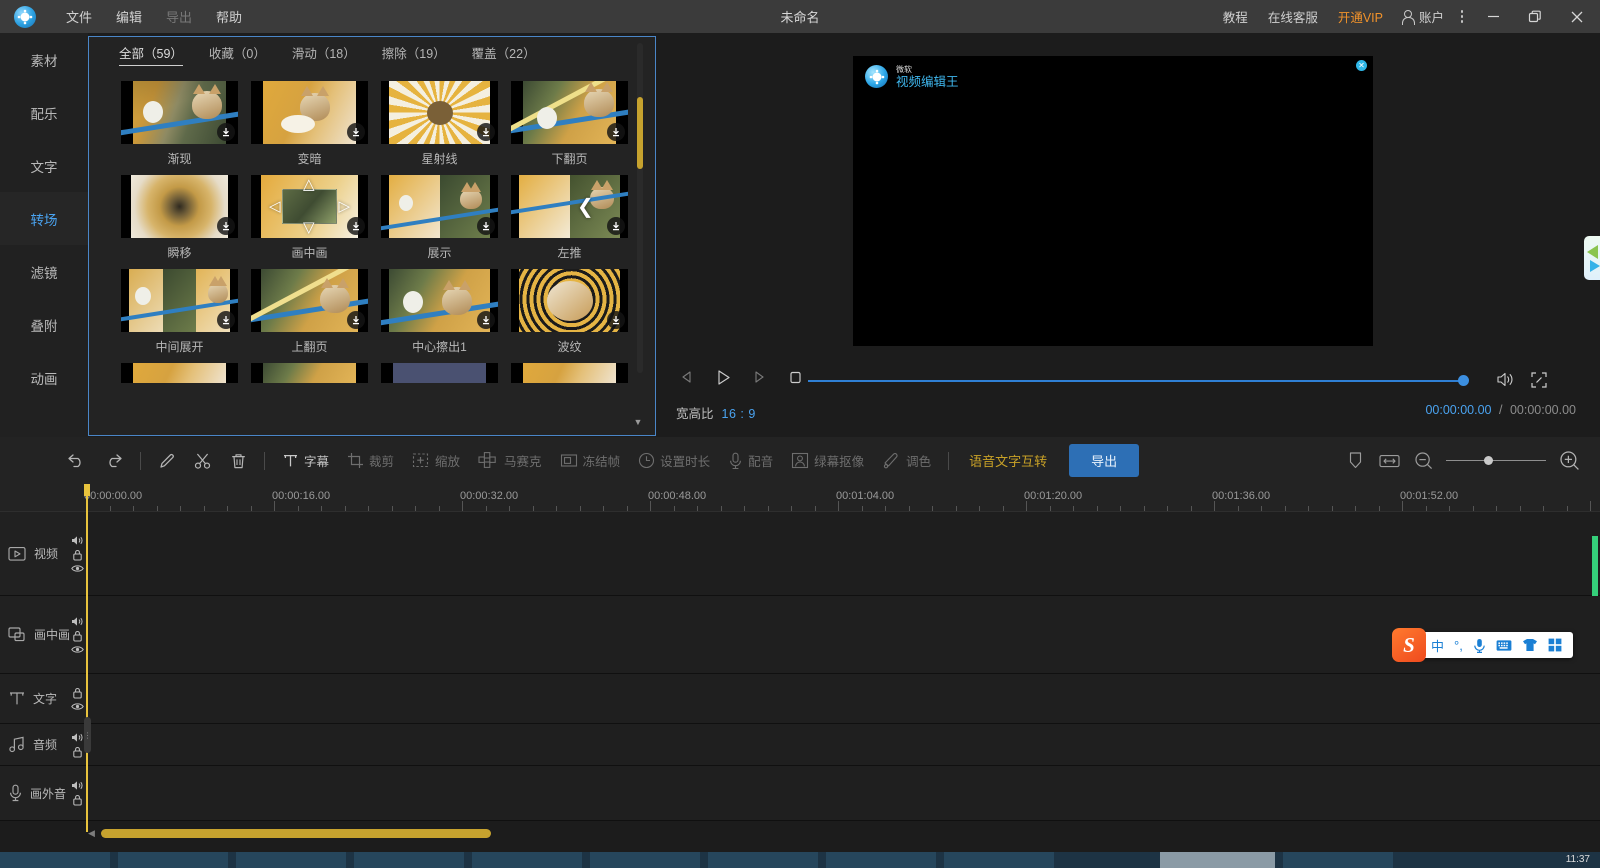  I want to click on volume-slider-knob, so click(1463, 380).